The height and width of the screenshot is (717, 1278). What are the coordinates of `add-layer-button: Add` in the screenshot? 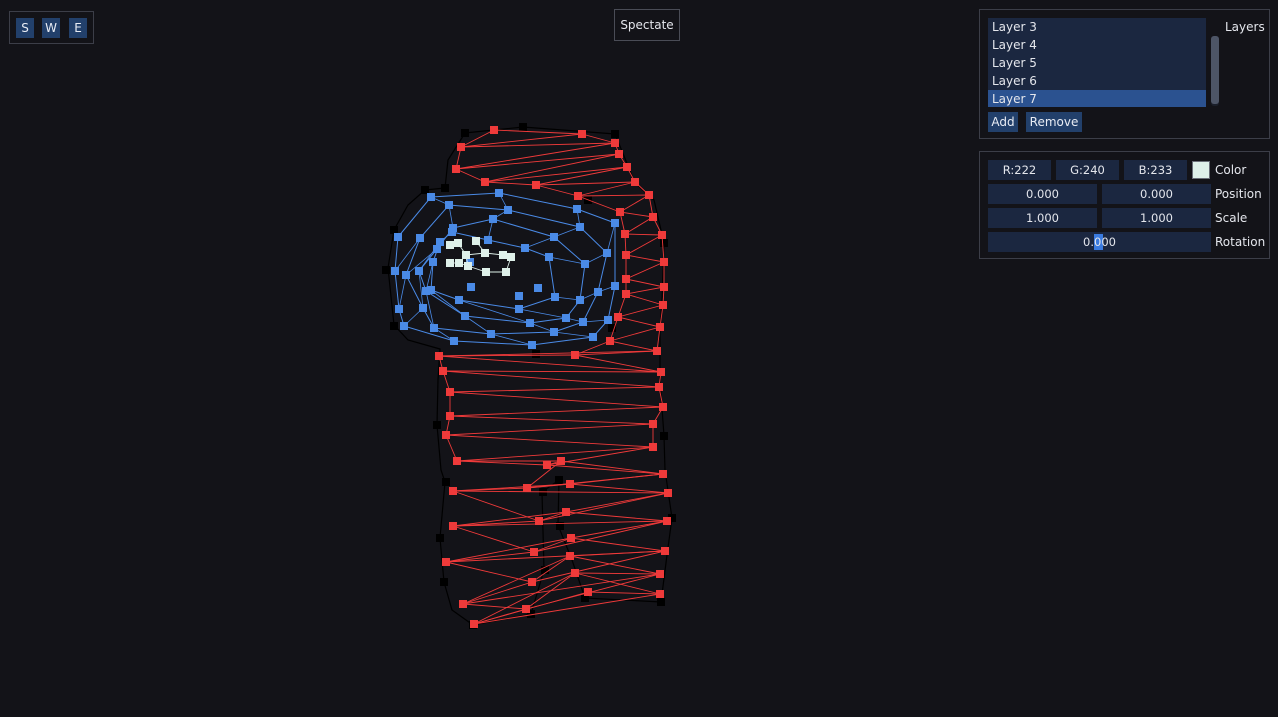 It's located at (1003, 122).